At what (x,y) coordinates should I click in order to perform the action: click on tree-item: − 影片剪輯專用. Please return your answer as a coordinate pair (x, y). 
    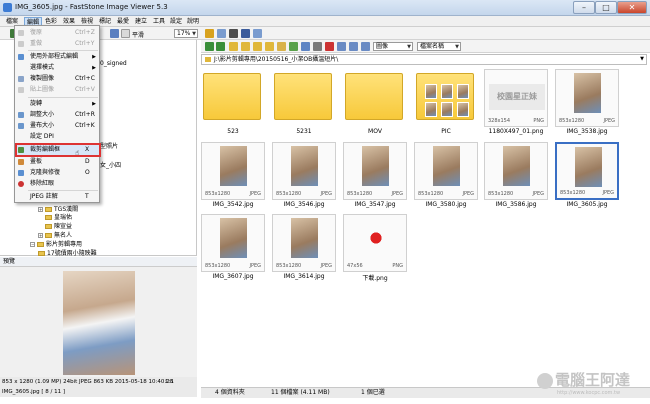
    Looking at the image, I should click on (56, 243).